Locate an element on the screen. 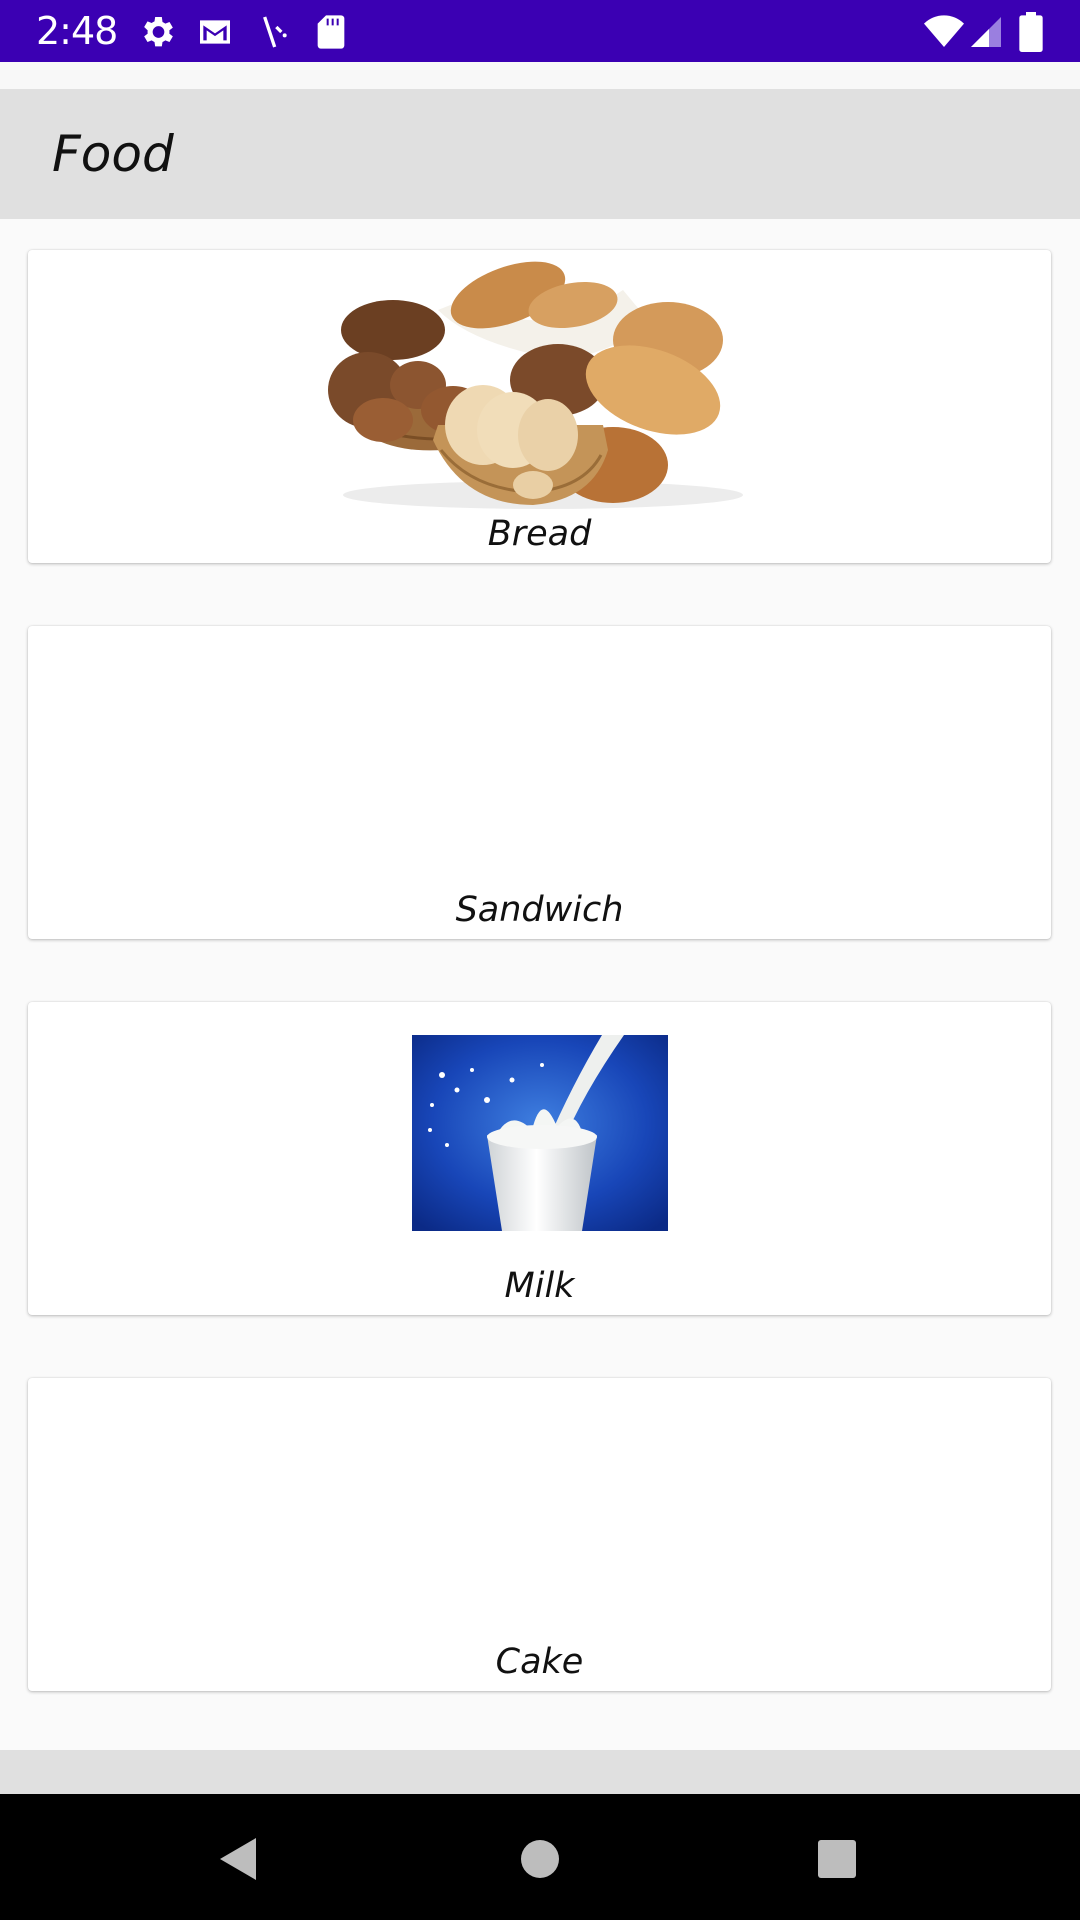 The width and height of the screenshot is (1080, 1920). cell-signal-icon is located at coordinates (986, 32).